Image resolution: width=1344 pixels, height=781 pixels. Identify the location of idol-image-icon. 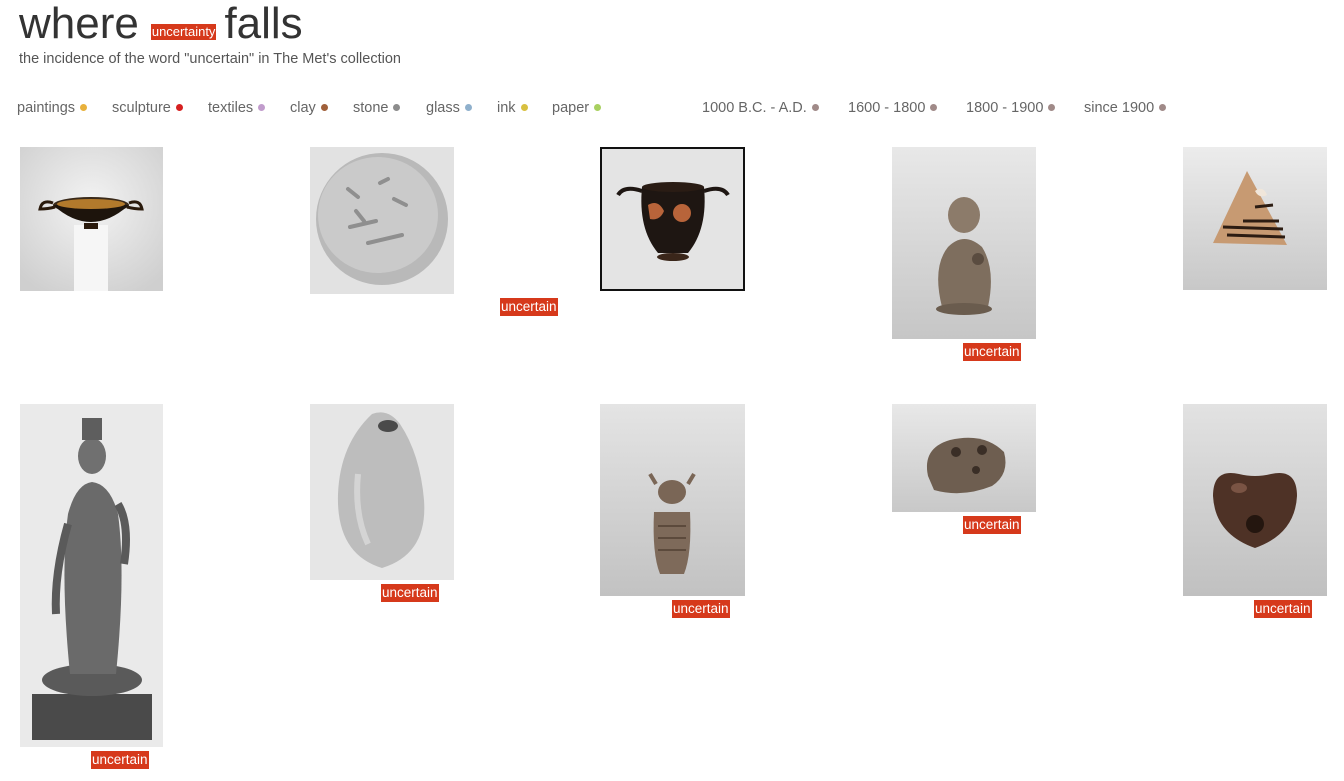
(672, 500).